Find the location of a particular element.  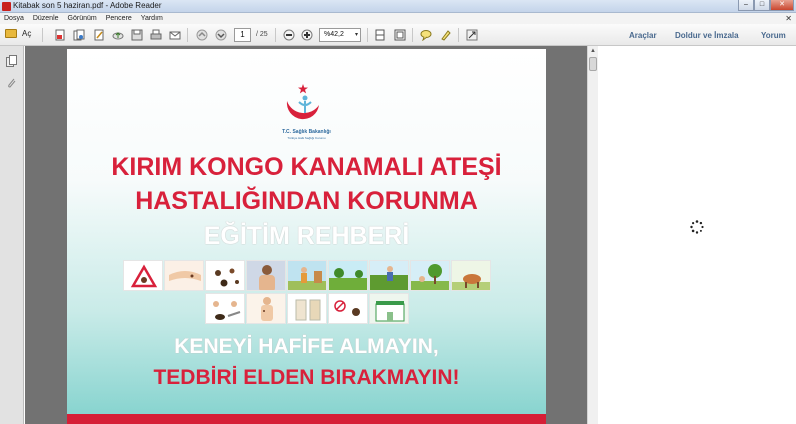

clothing-illustration is located at coordinates (306, 308).